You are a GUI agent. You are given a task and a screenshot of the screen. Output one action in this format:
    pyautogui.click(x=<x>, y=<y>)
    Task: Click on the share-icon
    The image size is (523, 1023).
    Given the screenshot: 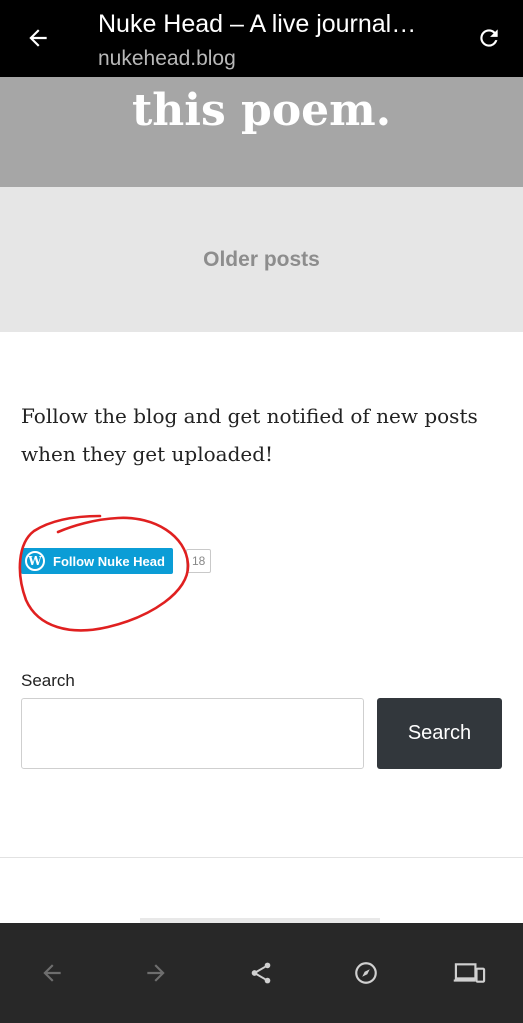 What is the action you would take?
    pyautogui.click(x=261, y=973)
    